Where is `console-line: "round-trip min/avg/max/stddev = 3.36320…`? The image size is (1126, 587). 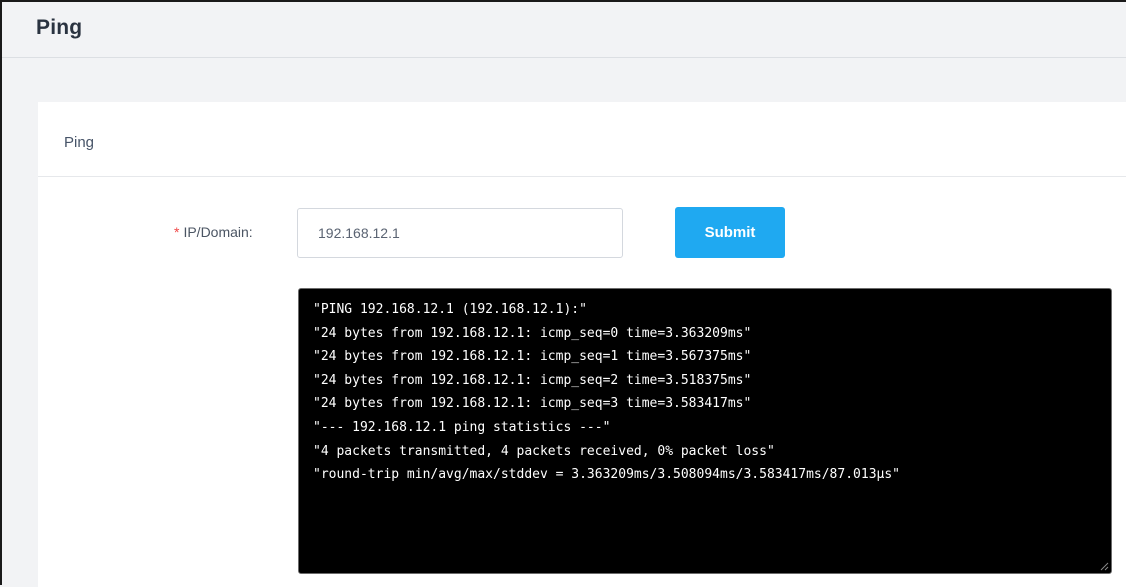 console-line: "round-trip min/avg/max/stddev = 3.36320… is located at coordinates (606, 475).